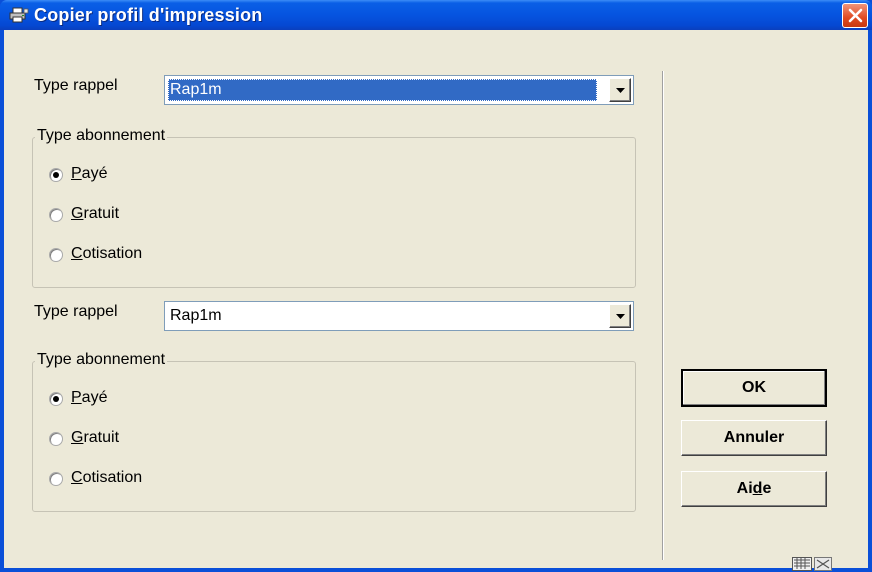 The width and height of the screenshot is (872, 572). Describe the element at coordinates (89, 173) in the screenshot. I see `radio-label-paye-1: Payé` at that location.